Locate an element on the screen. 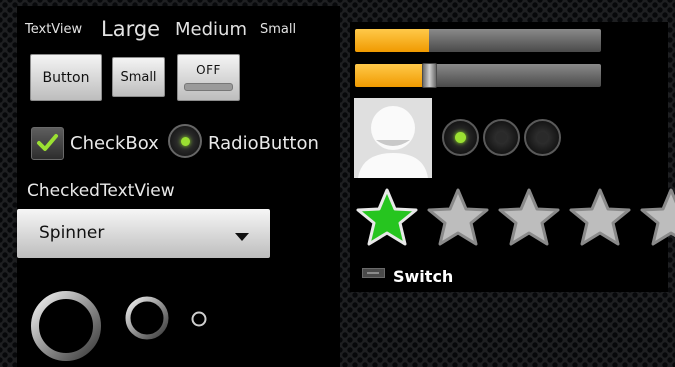 This screenshot has height=367, width=675. seek-bar-thumb is located at coordinates (429, 75).